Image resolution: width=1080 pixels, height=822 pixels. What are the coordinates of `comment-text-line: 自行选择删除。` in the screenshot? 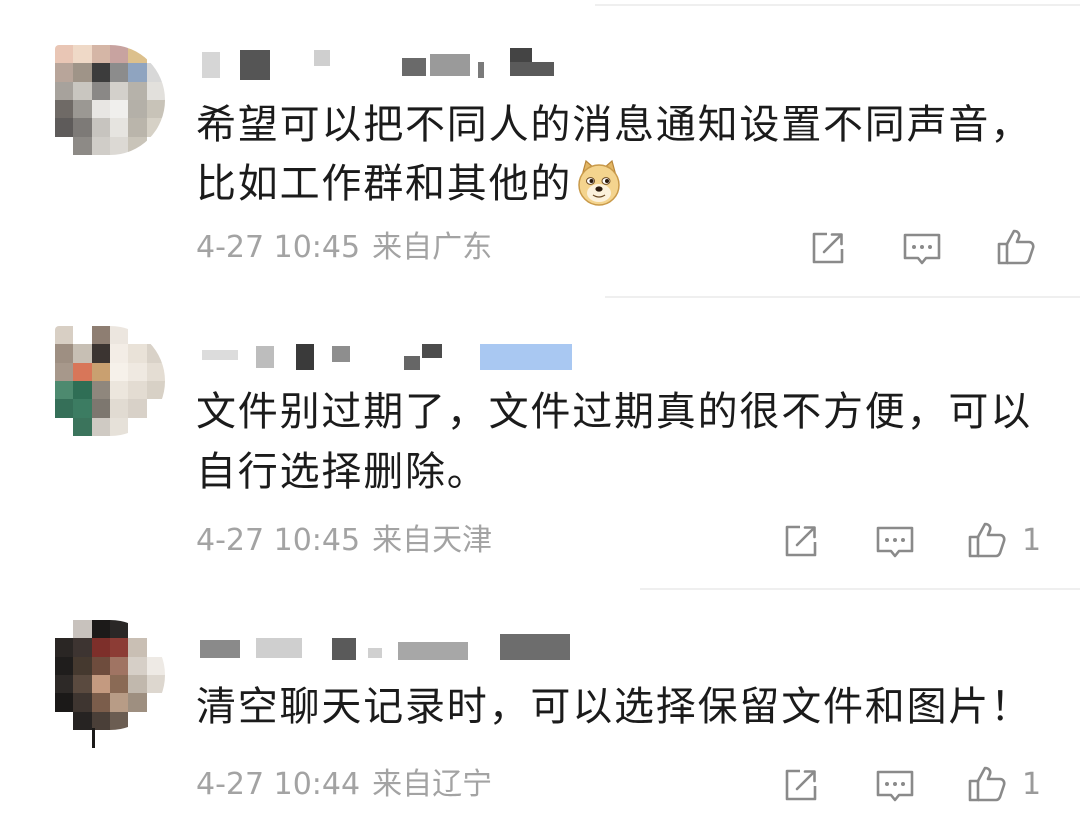 It's located at (342, 472).